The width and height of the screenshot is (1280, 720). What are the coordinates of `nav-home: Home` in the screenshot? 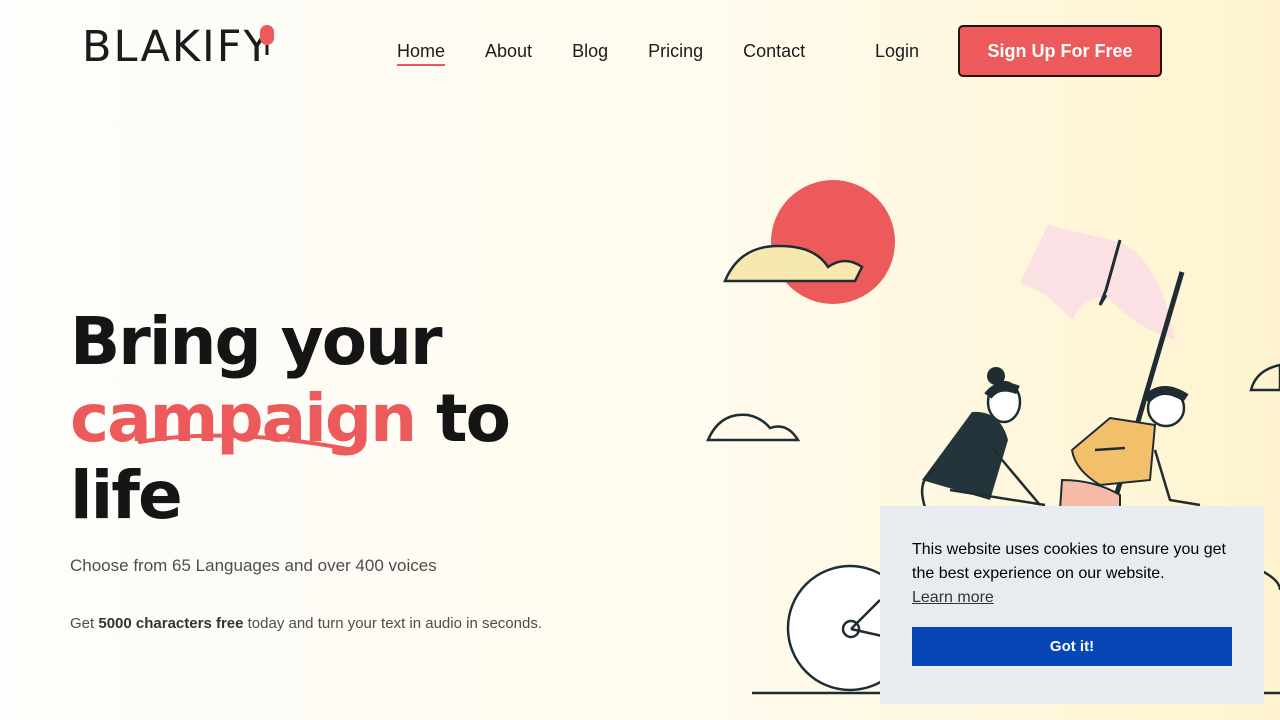 It's located at (421, 52).